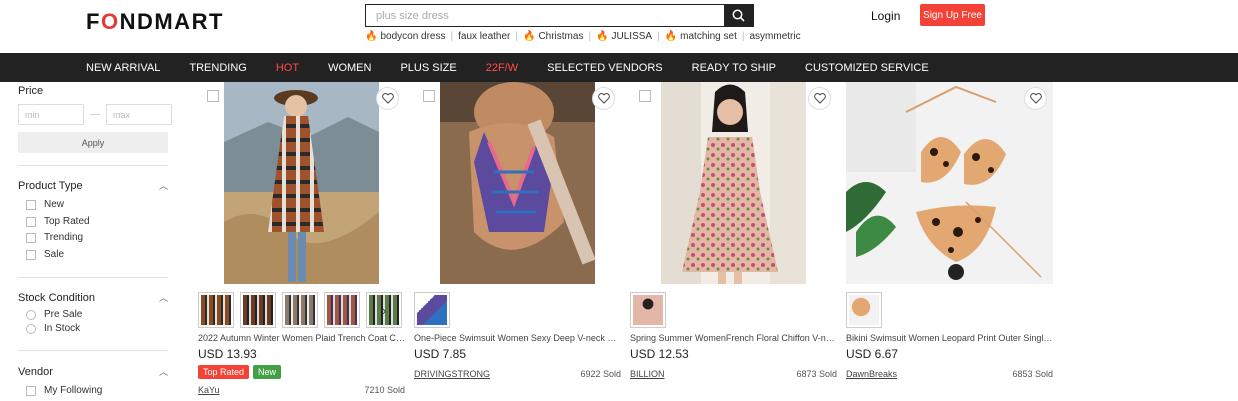 The width and height of the screenshot is (1238, 401). What do you see at coordinates (58, 221) in the screenshot?
I see `filter-option-top-rated: Top Rated` at bounding box center [58, 221].